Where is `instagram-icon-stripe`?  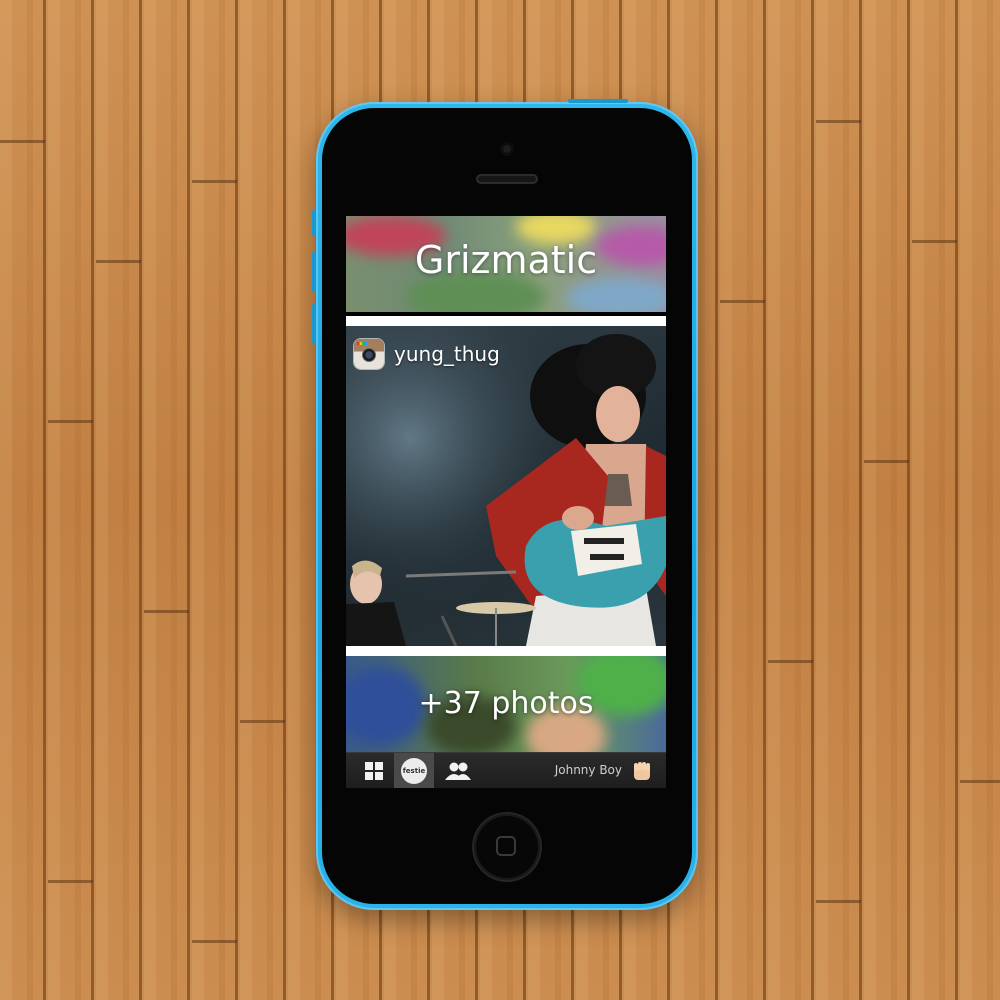 instagram-icon-stripe is located at coordinates (362, 343).